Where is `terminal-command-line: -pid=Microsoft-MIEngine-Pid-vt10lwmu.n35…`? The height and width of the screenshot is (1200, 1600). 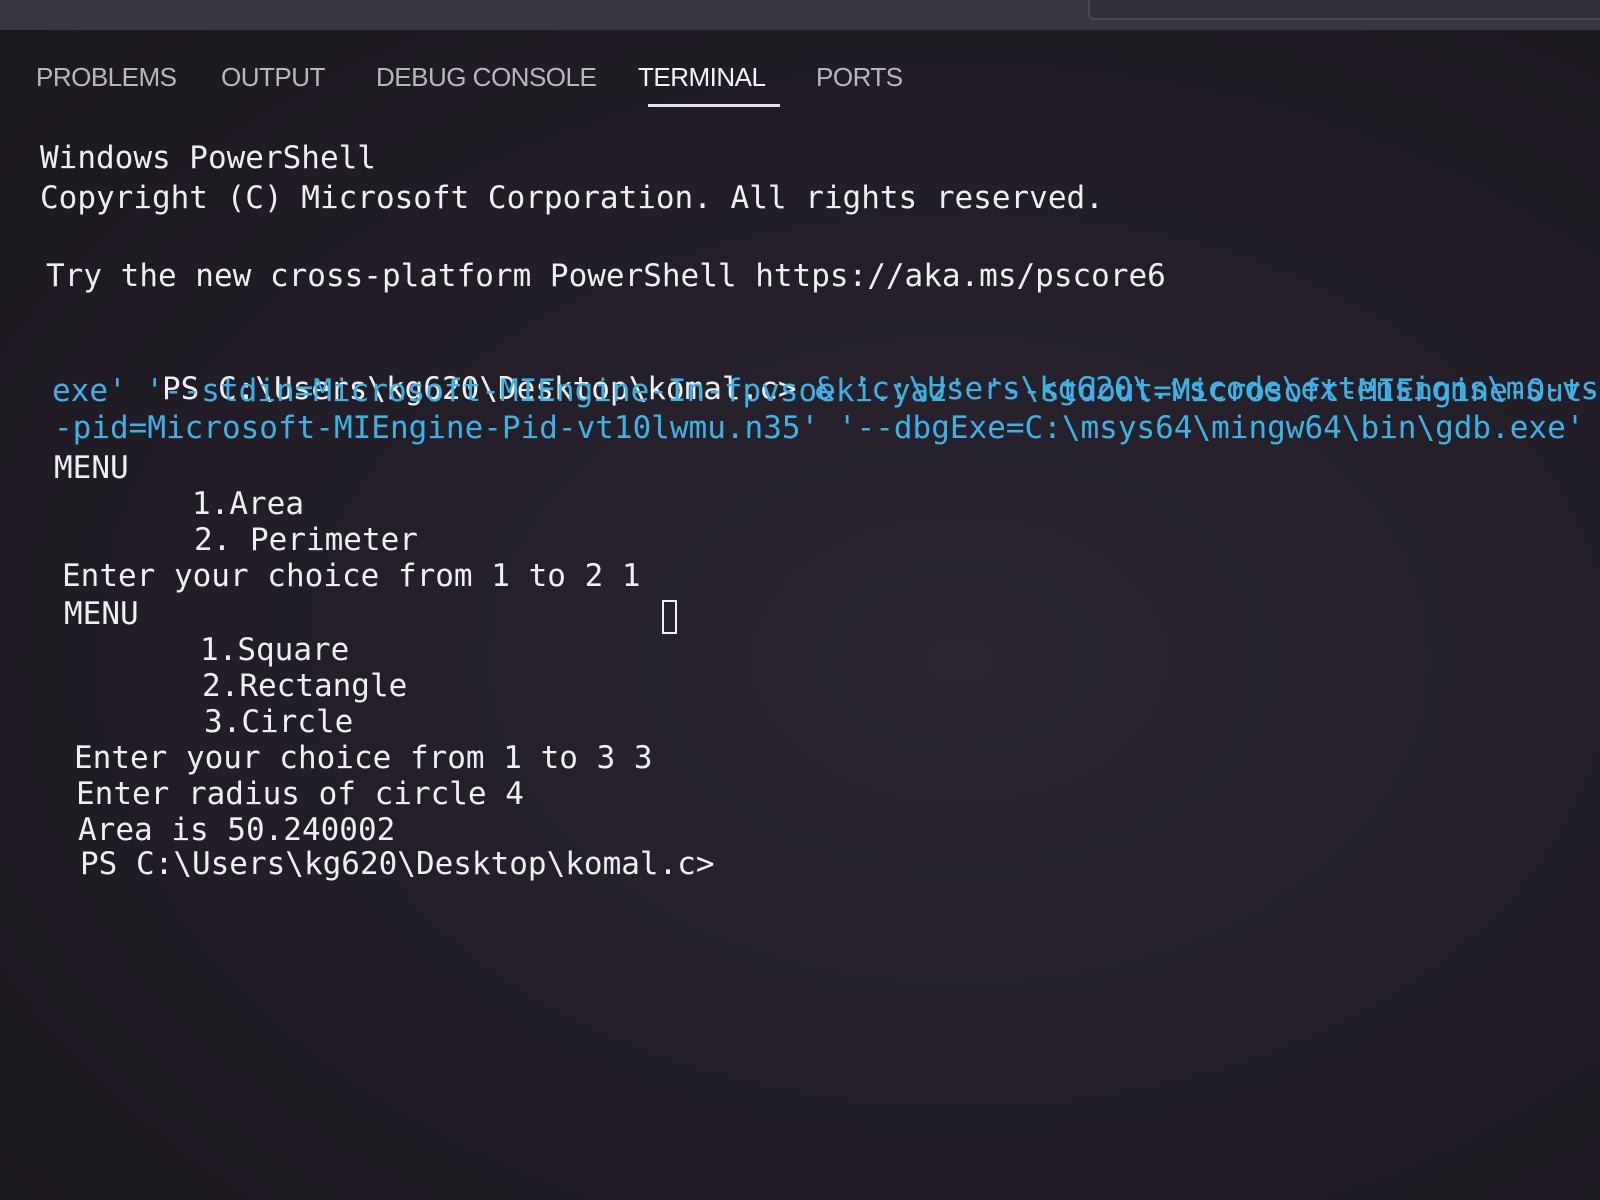 terminal-command-line: -pid=Microsoft-MIEngine-Pid-vt10lwmu.n35… is located at coordinates (827, 428).